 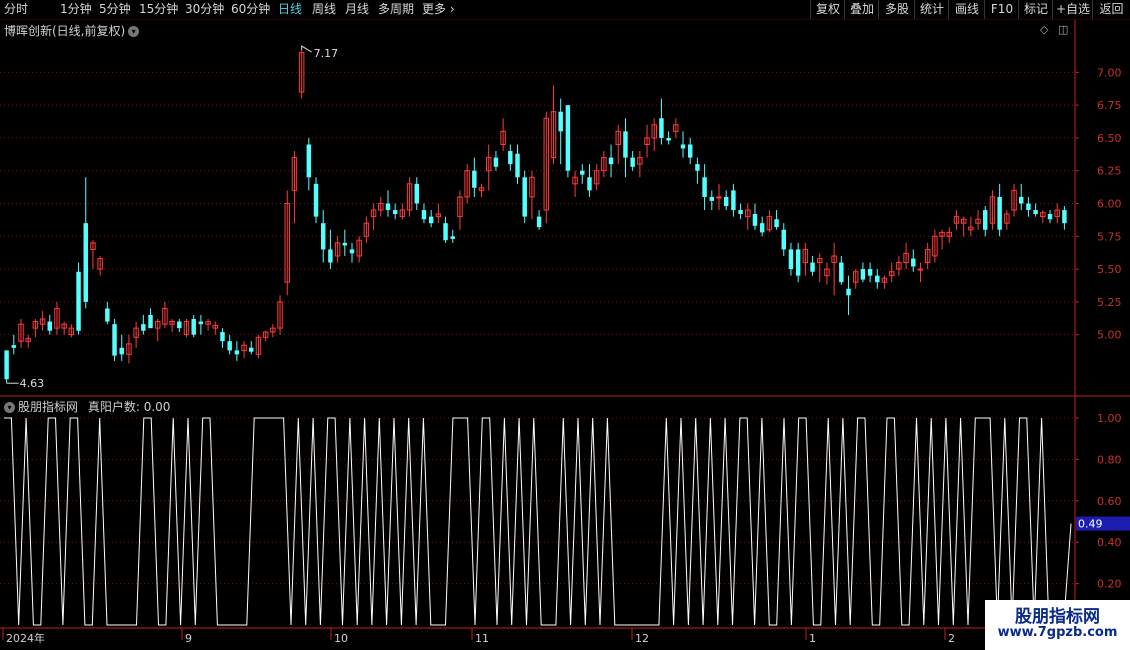 I want to click on indicator-value: 0.00, so click(x=157, y=407).